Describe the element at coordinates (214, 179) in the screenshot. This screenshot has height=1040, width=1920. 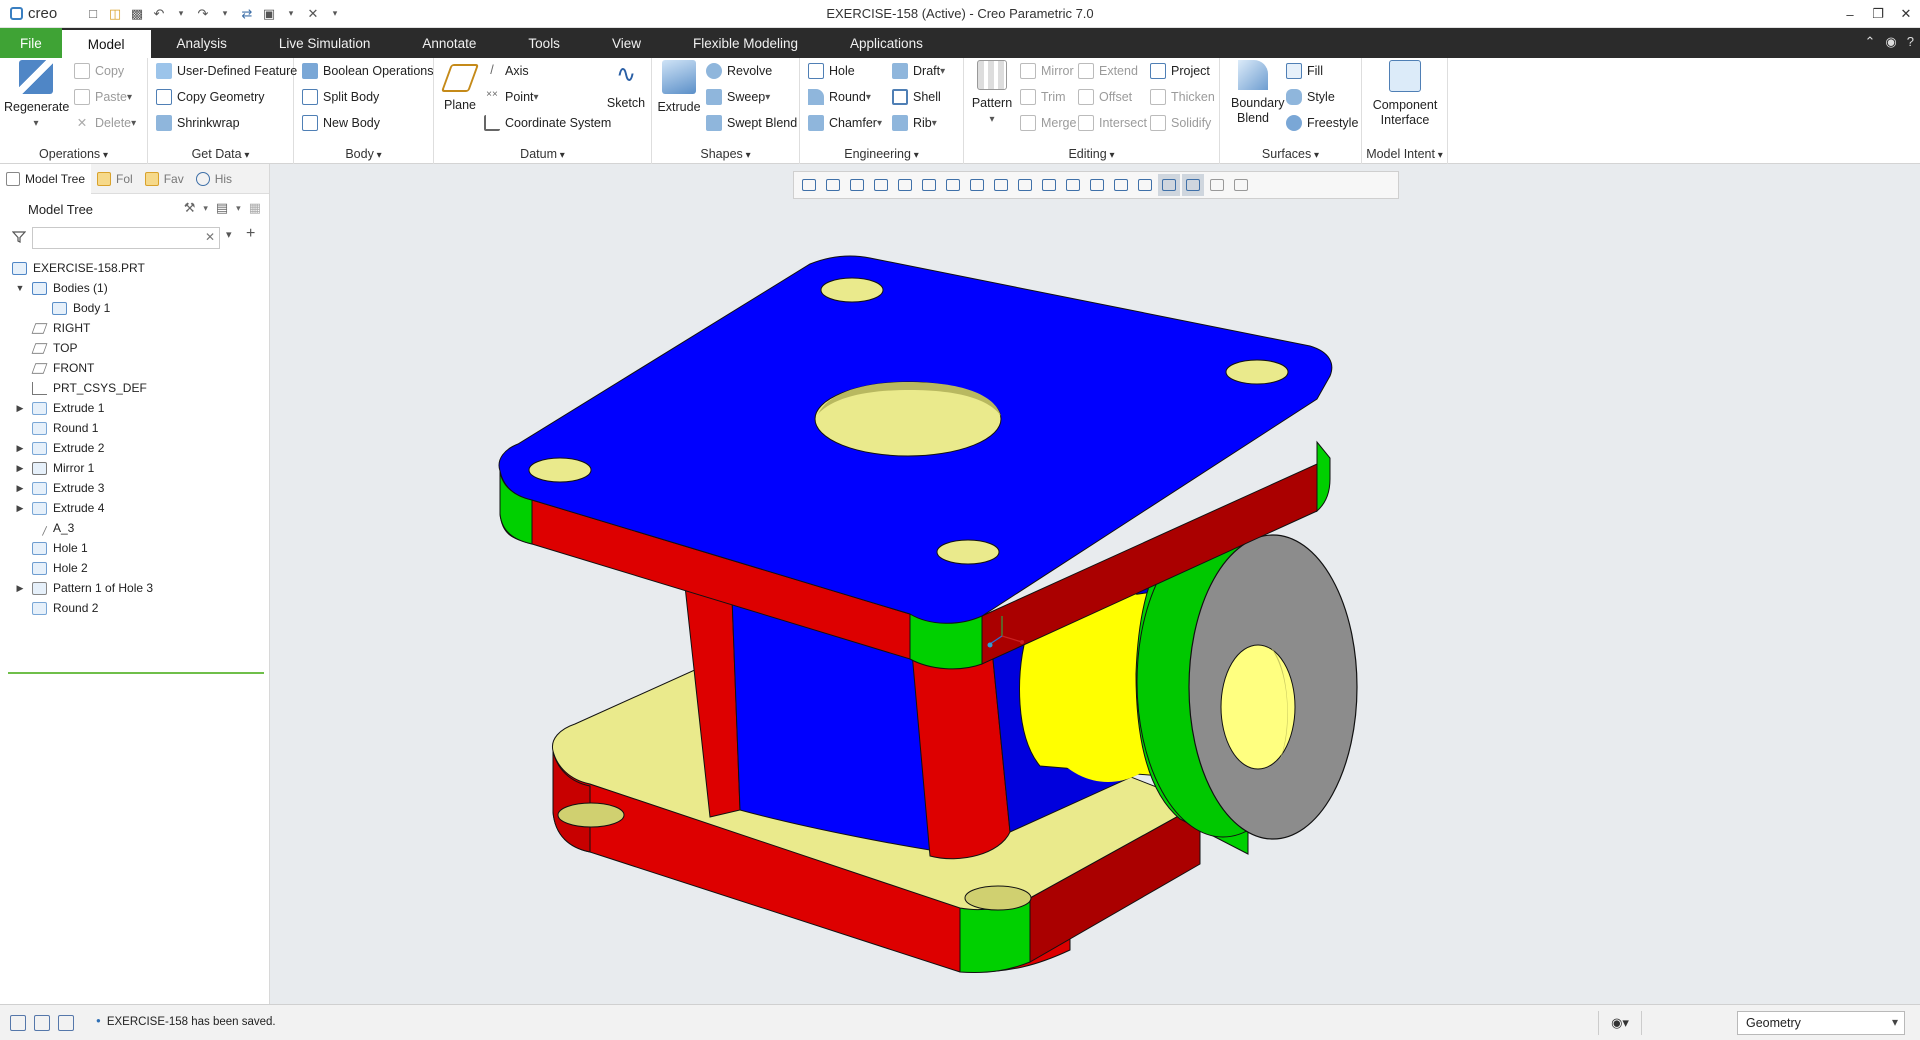
I see `tab-history: His` at that location.